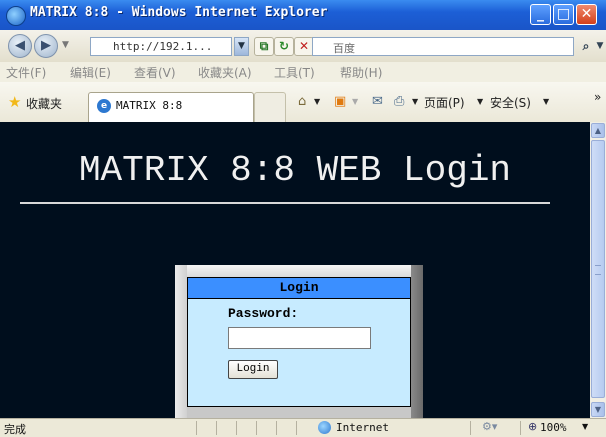 The height and width of the screenshot is (437, 606). What do you see at coordinates (270, 107) in the screenshot?
I see `new-tab-button` at bounding box center [270, 107].